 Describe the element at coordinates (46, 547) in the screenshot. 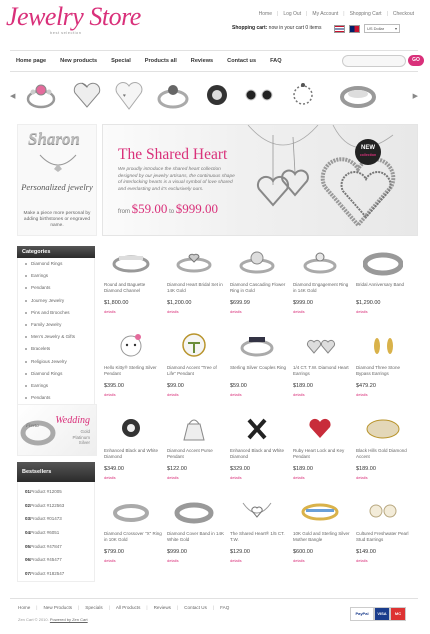

I see `bestseller-label: Product #47847` at that location.